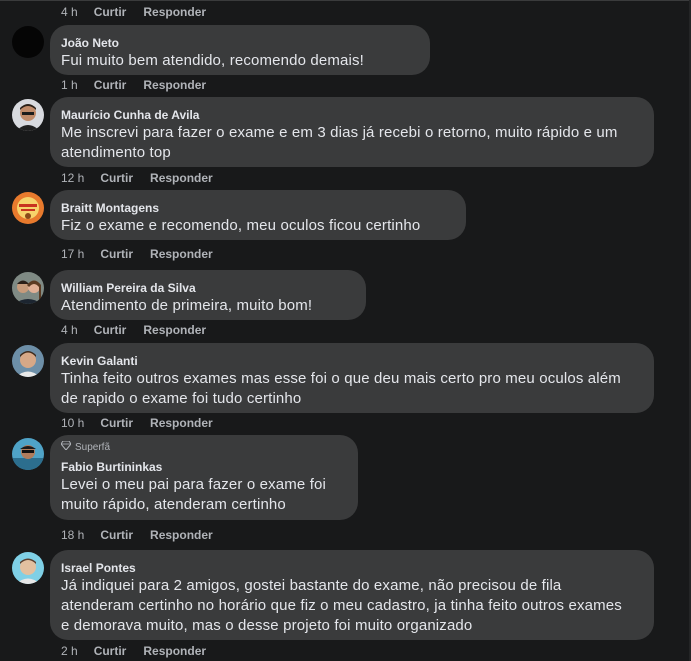 The height and width of the screenshot is (661, 691). What do you see at coordinates (69, 651) in the screenshot?
I see `comment-time: 2 h` at bounding box center [69, 651].